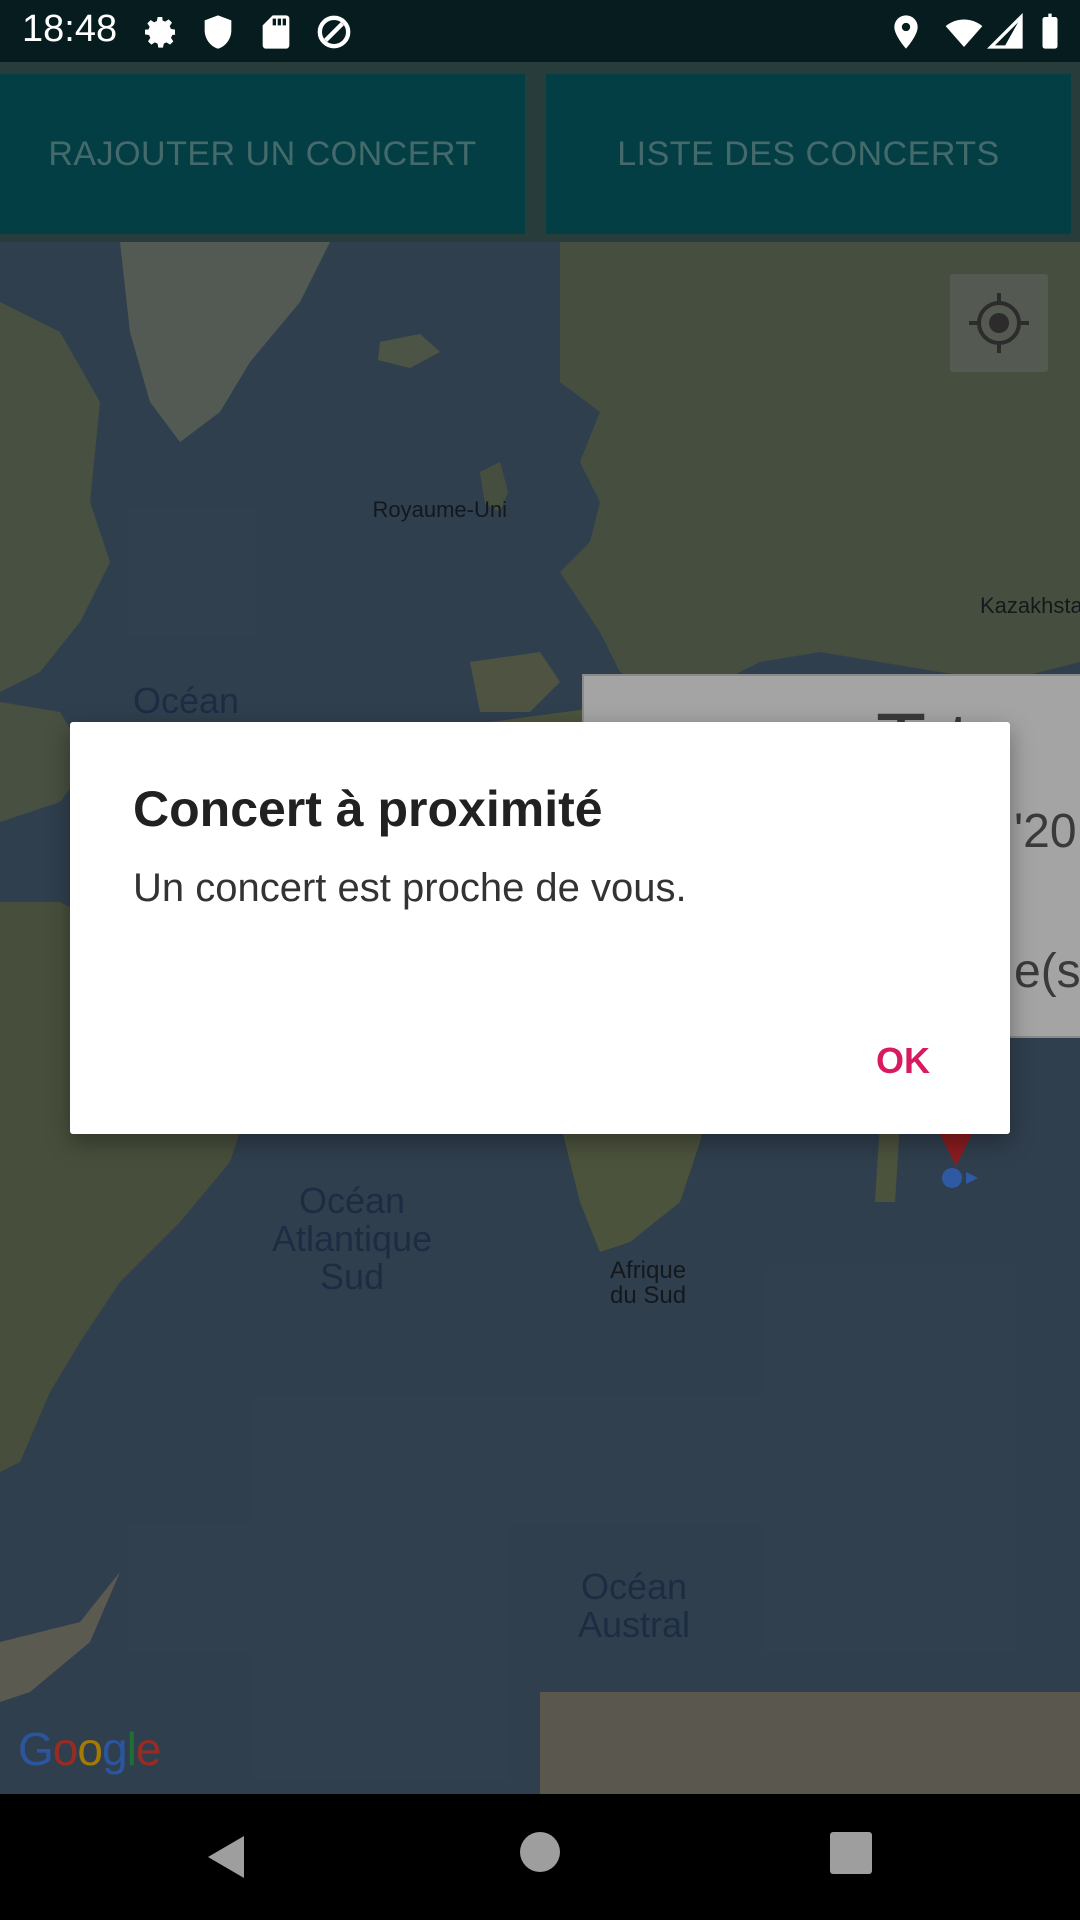  What do you see at coordinates (368, 809) in the screenshot?
I see `dialog-title: Concert à proximité` at bounding box center [368, 809].